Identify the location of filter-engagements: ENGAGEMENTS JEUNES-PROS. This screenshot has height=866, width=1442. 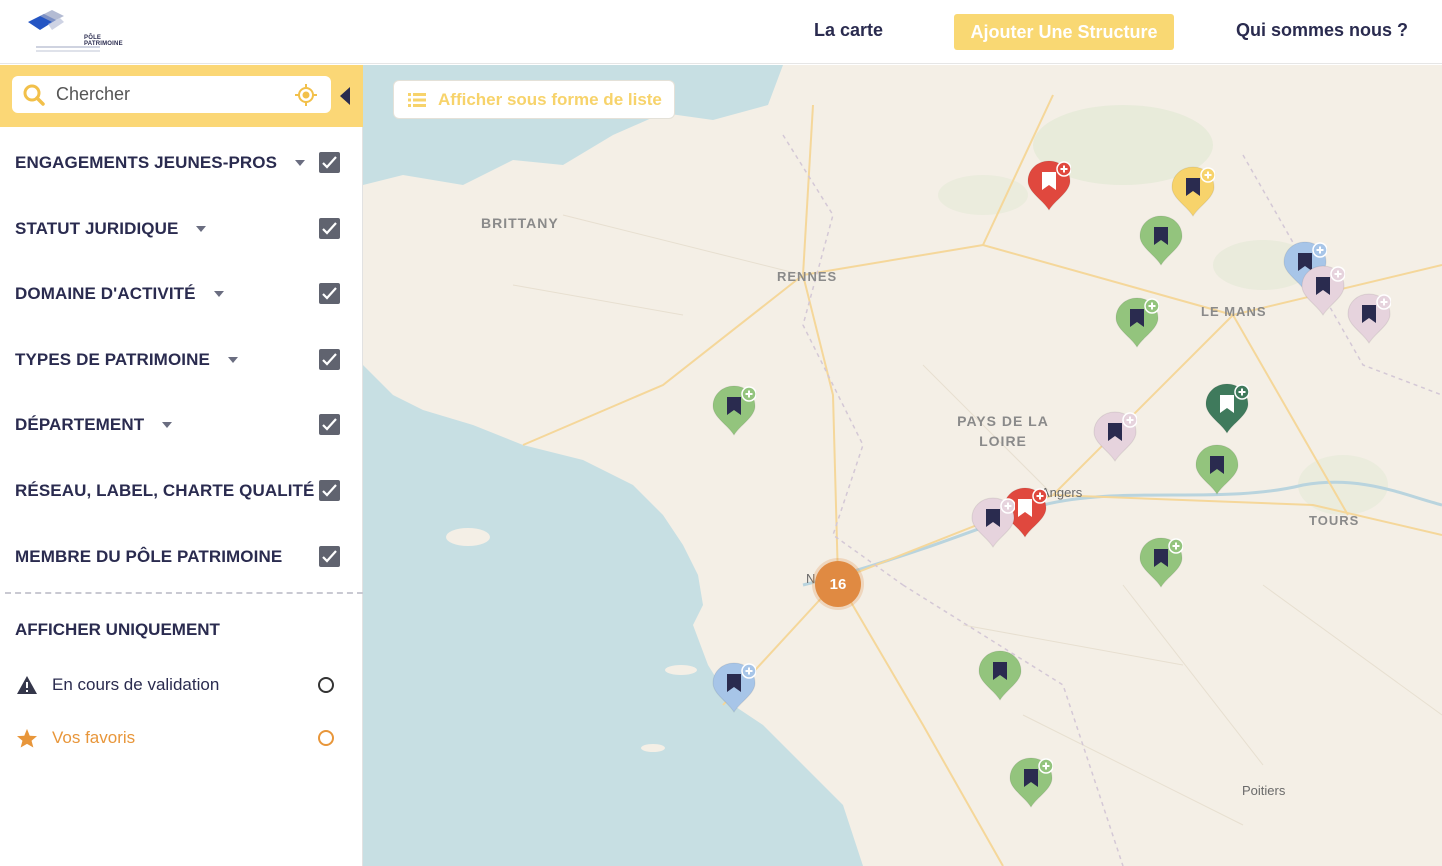
(180, 163).